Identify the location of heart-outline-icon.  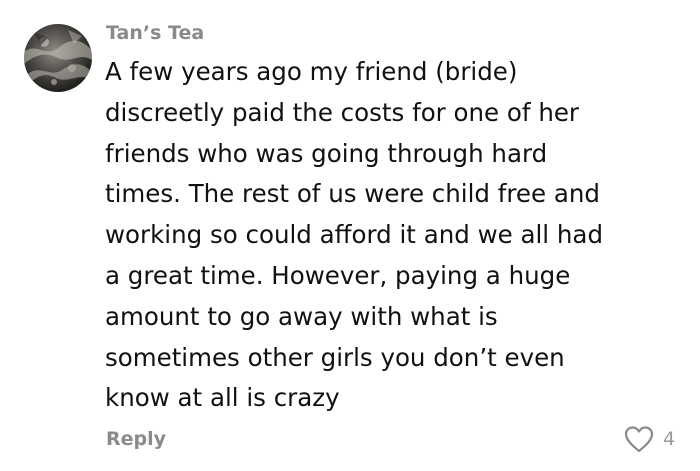
(639, 439).